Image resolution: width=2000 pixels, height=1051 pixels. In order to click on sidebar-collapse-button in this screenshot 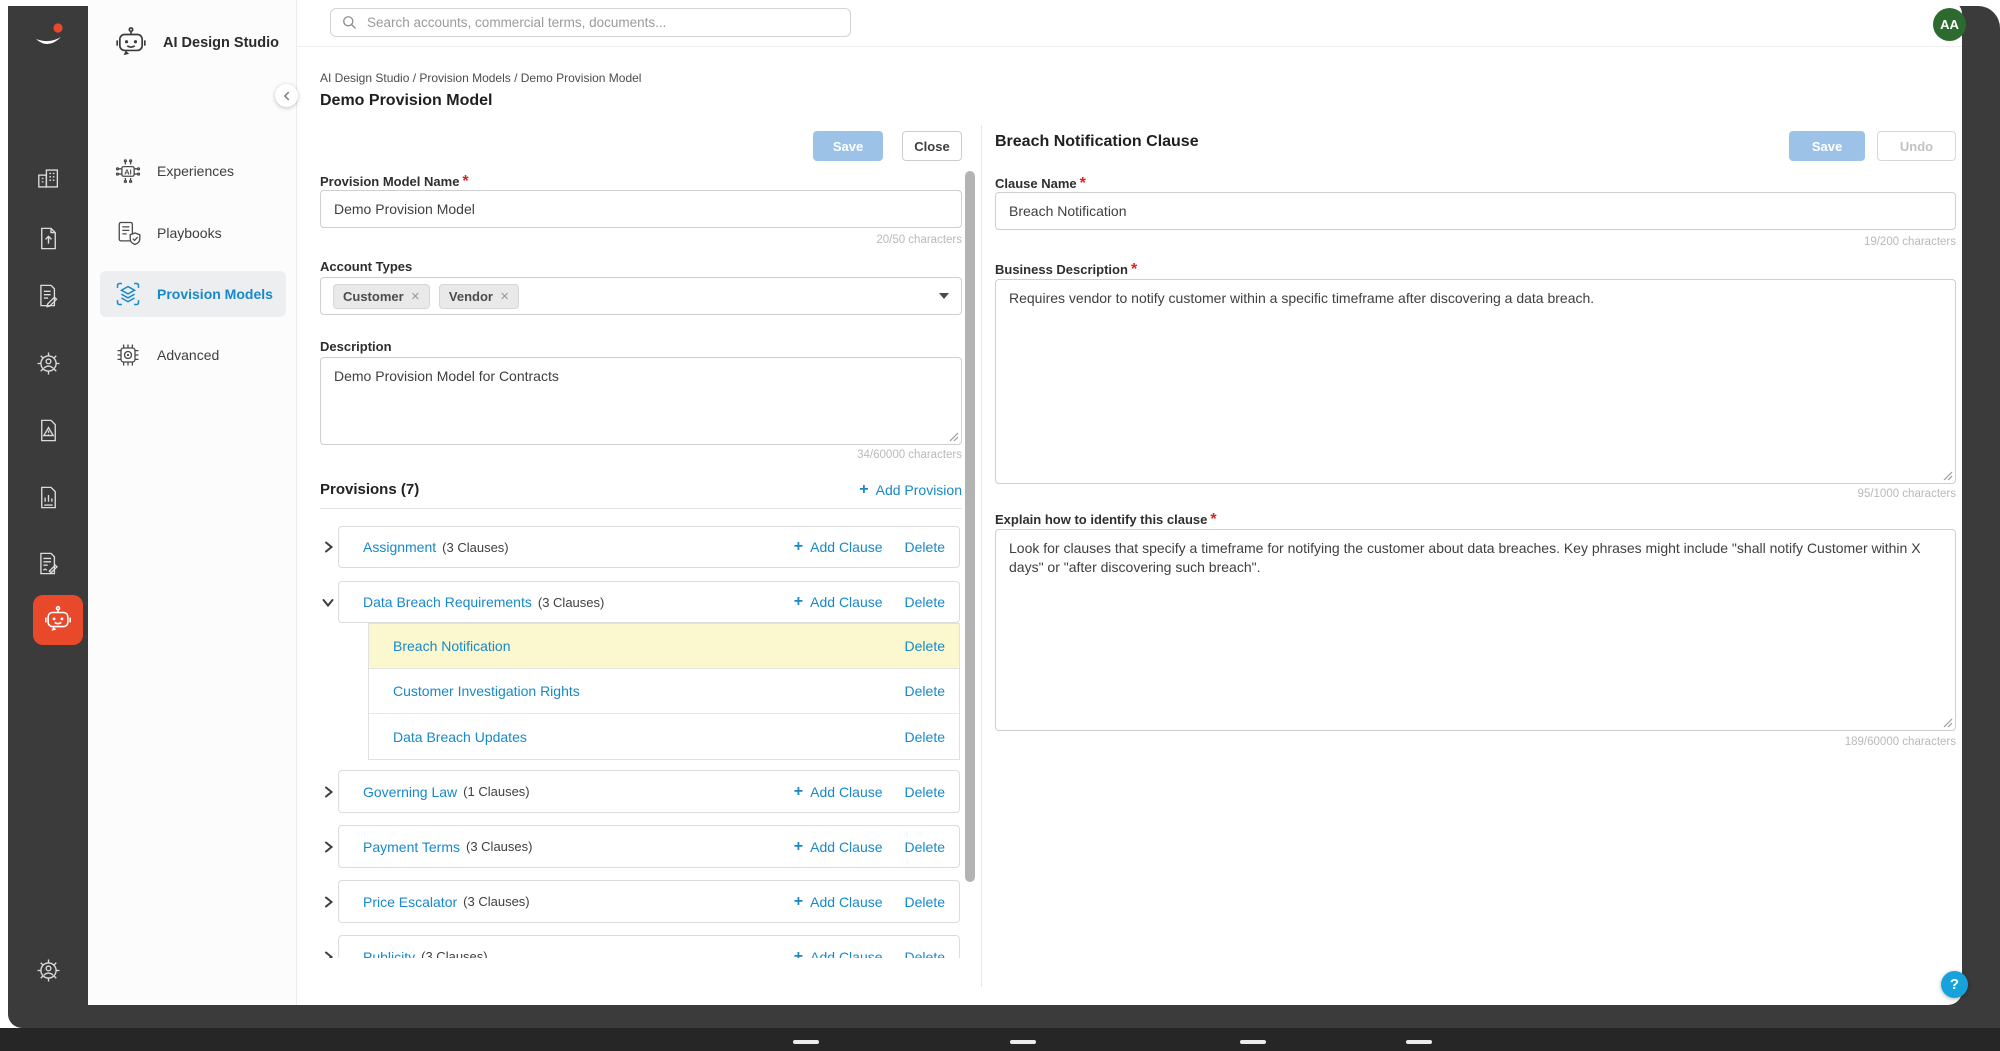, I will do `click(286, 95)`.